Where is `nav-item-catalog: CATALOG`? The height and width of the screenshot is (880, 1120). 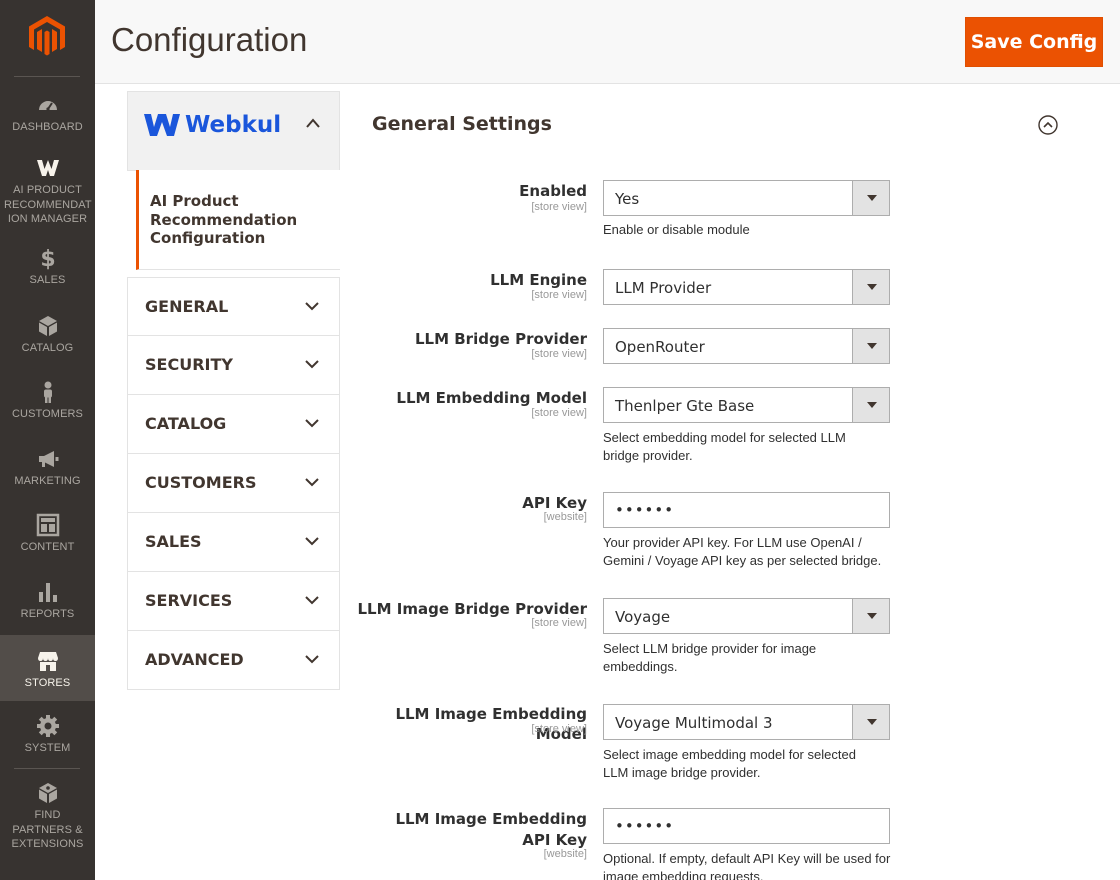 nav-item-catalog: CATALOG is located at coordinates (47, 335).